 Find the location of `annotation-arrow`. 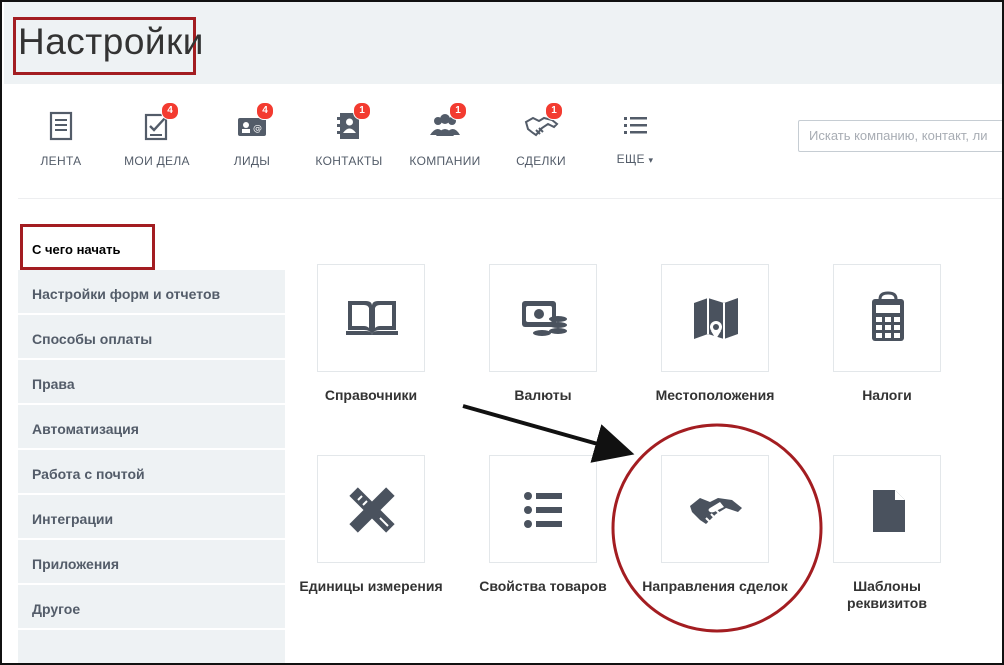

annotation-arrow is located at coordinates (548, 433).